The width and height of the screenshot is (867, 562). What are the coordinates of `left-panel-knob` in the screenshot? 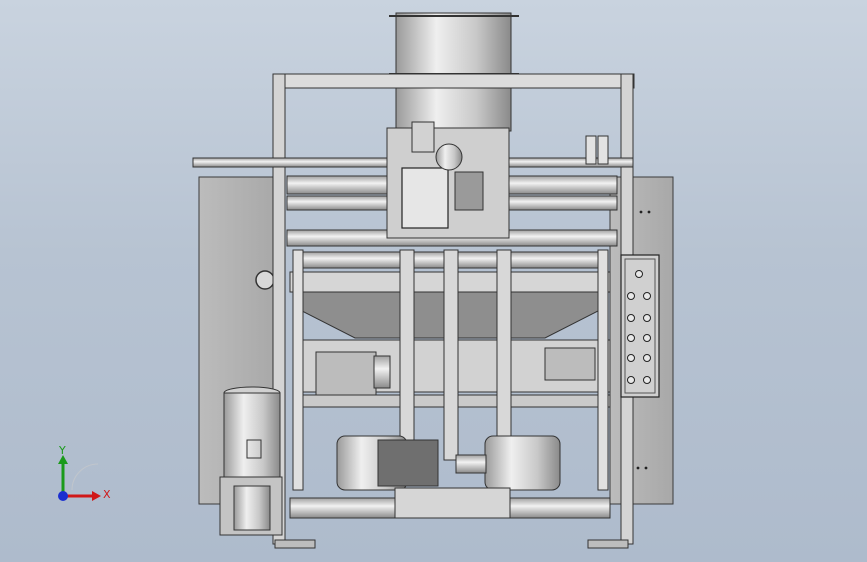 It's located at (265, 280).